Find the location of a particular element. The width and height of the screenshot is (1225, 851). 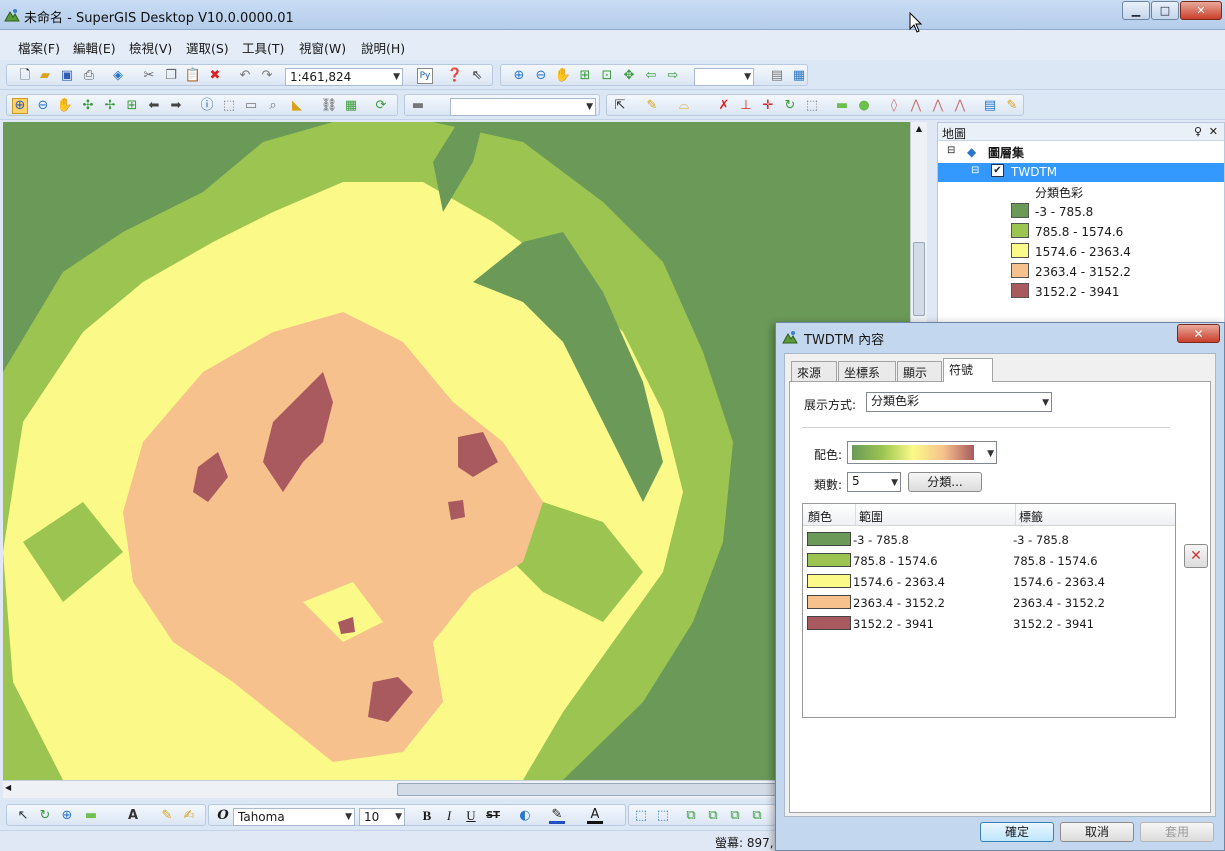

menu-tools: 工具(T) is located at coordinates (263, 47).